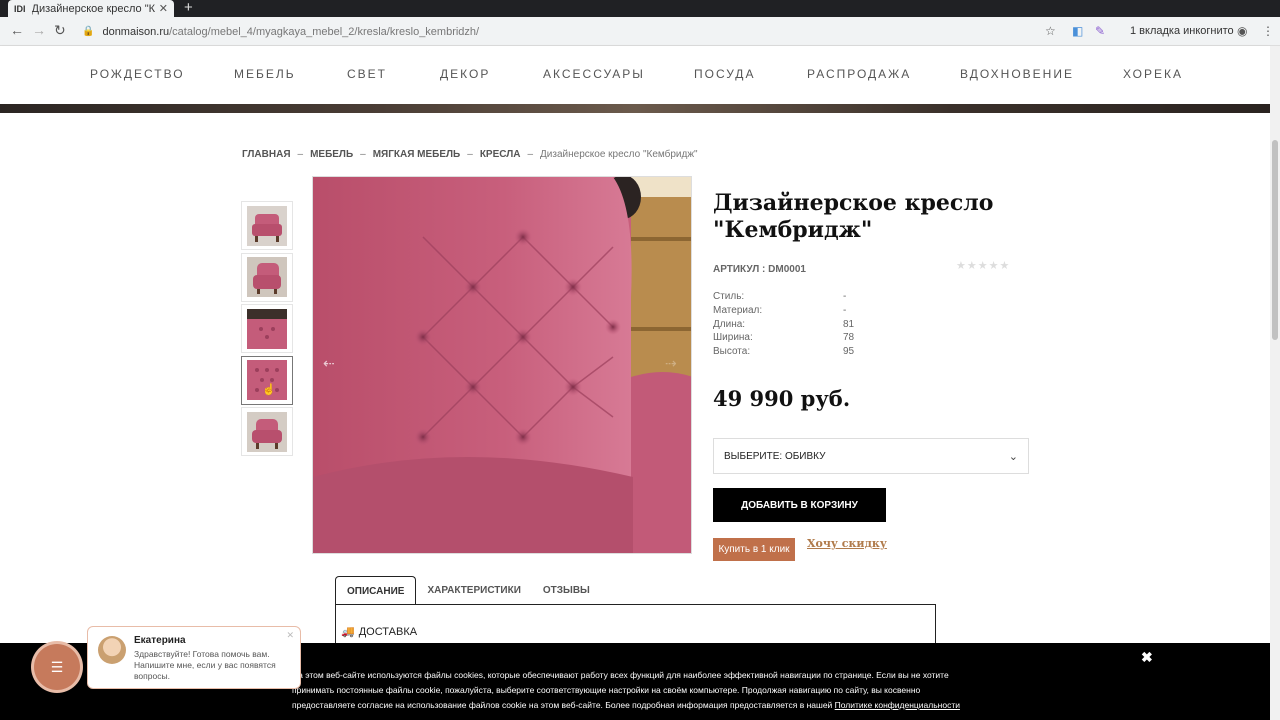 The width and height of the screenshot is (1280, 720). What do you see at coordinates (724, 74) in the screenshot?
I see `nav-item-tableware: ПОСУДА` at bounding box center [724, 74].